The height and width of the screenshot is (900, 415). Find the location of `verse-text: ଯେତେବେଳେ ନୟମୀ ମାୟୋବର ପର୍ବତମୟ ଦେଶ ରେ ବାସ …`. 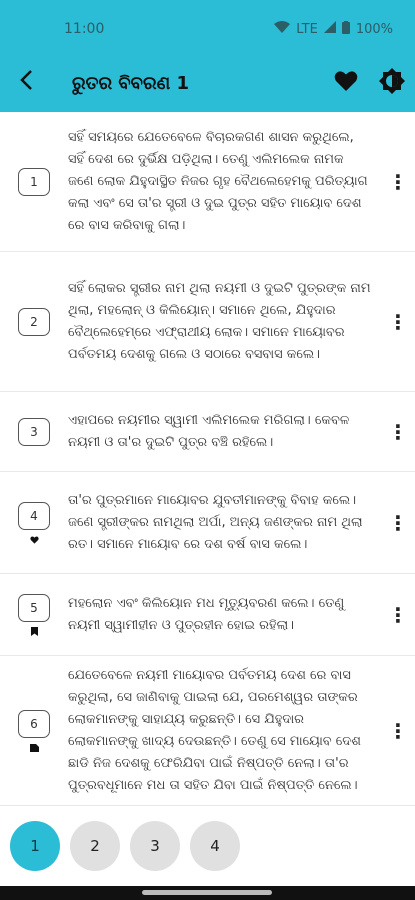

verse-text: ଯେତେବେଳେ ନୟମୀ ମାୟୋବର ପର୍ବତମୟ ଦେଶ ରେ ବାସ … is located at coordinates (214, 730).